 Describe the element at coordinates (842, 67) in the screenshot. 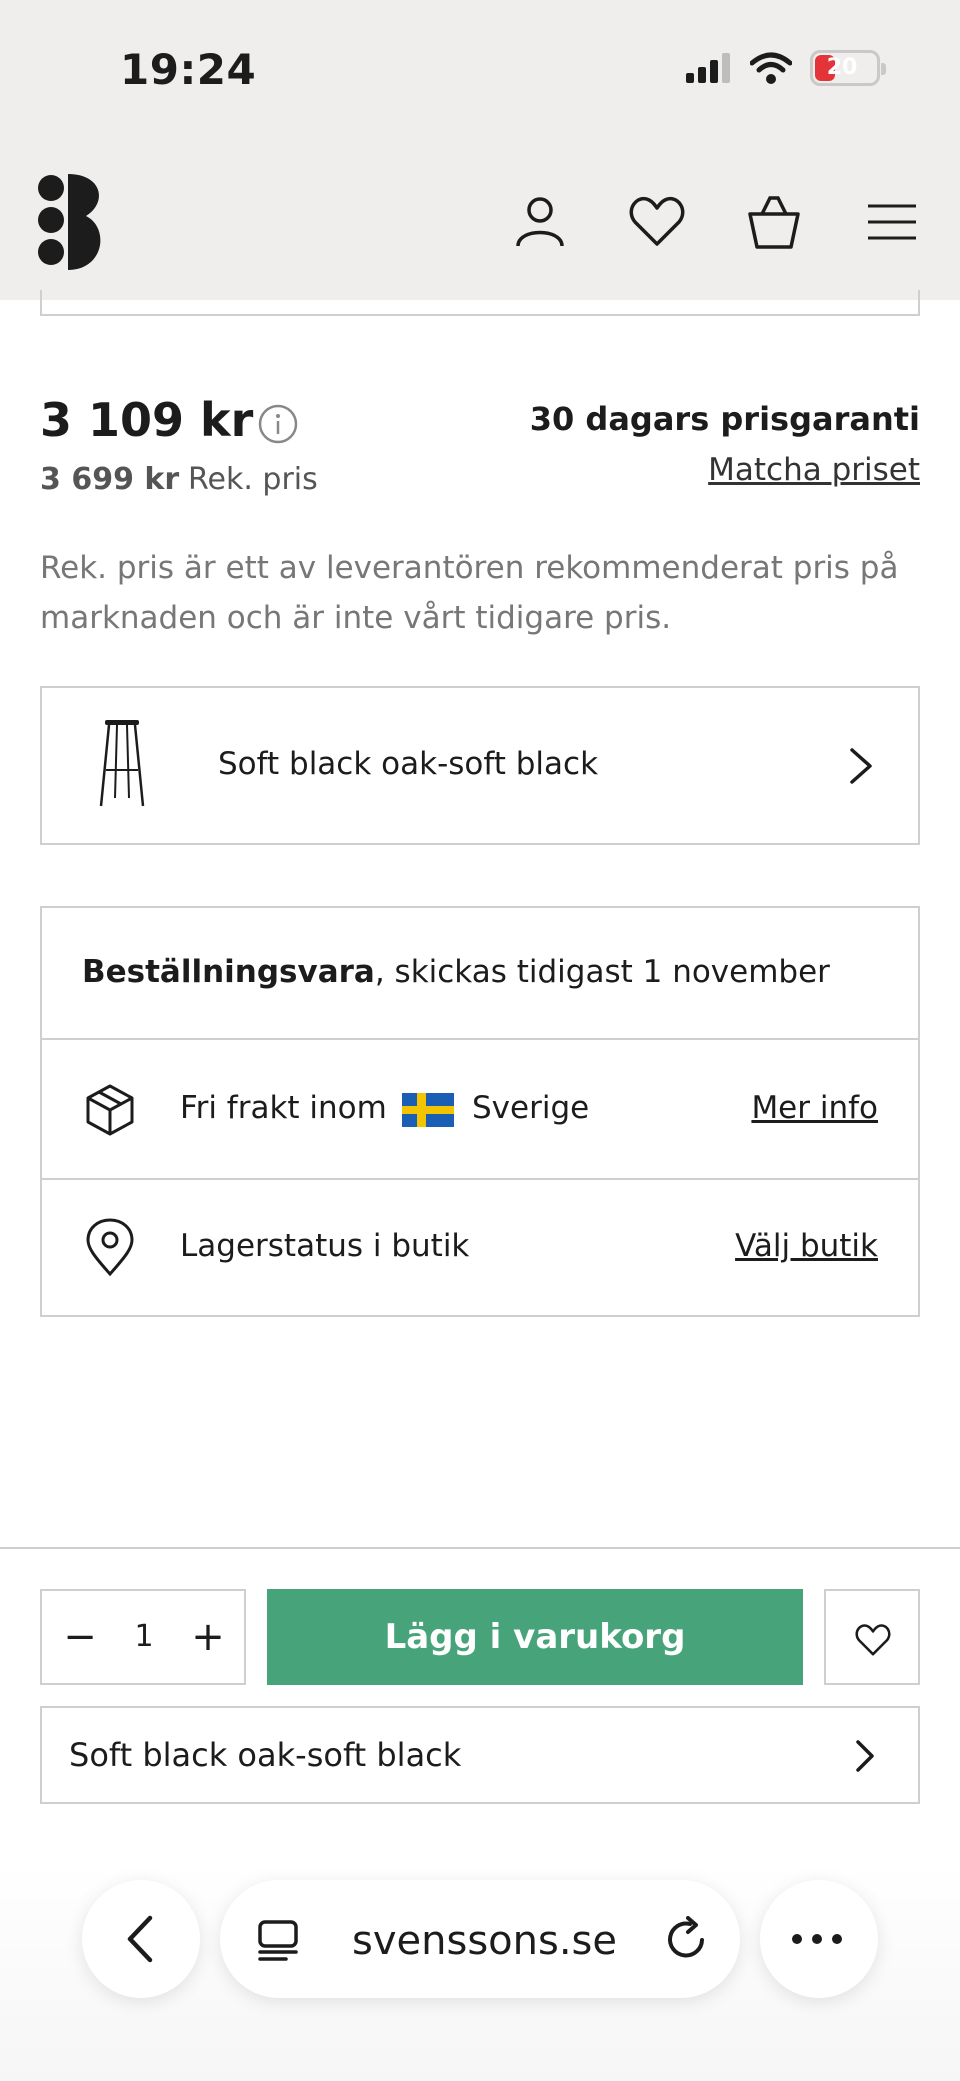

I see `battery-level: 20` at that location.